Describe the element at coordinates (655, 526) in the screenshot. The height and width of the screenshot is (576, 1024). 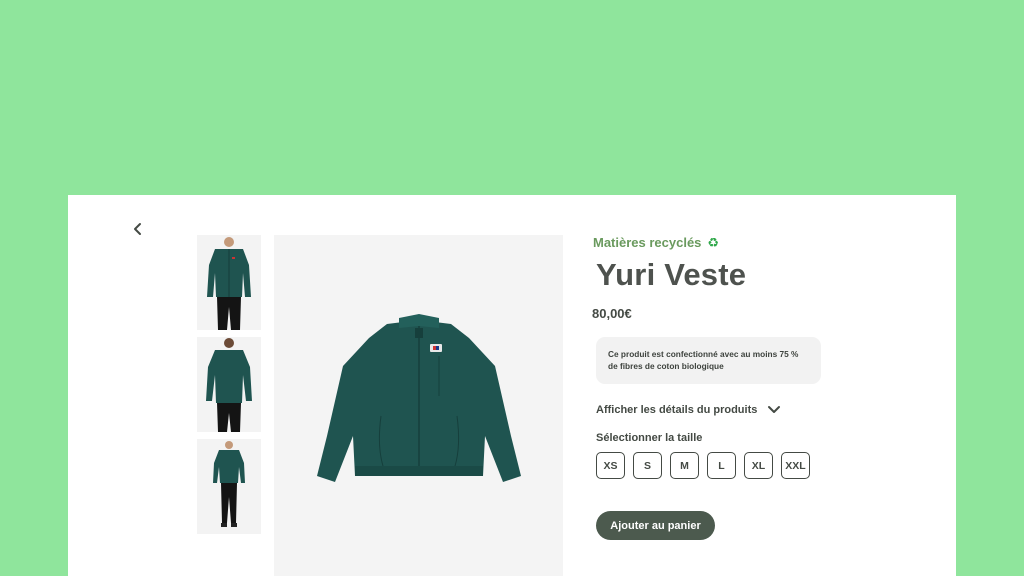
I see `add-to-cart-button: Ajouter au panier` at that location.